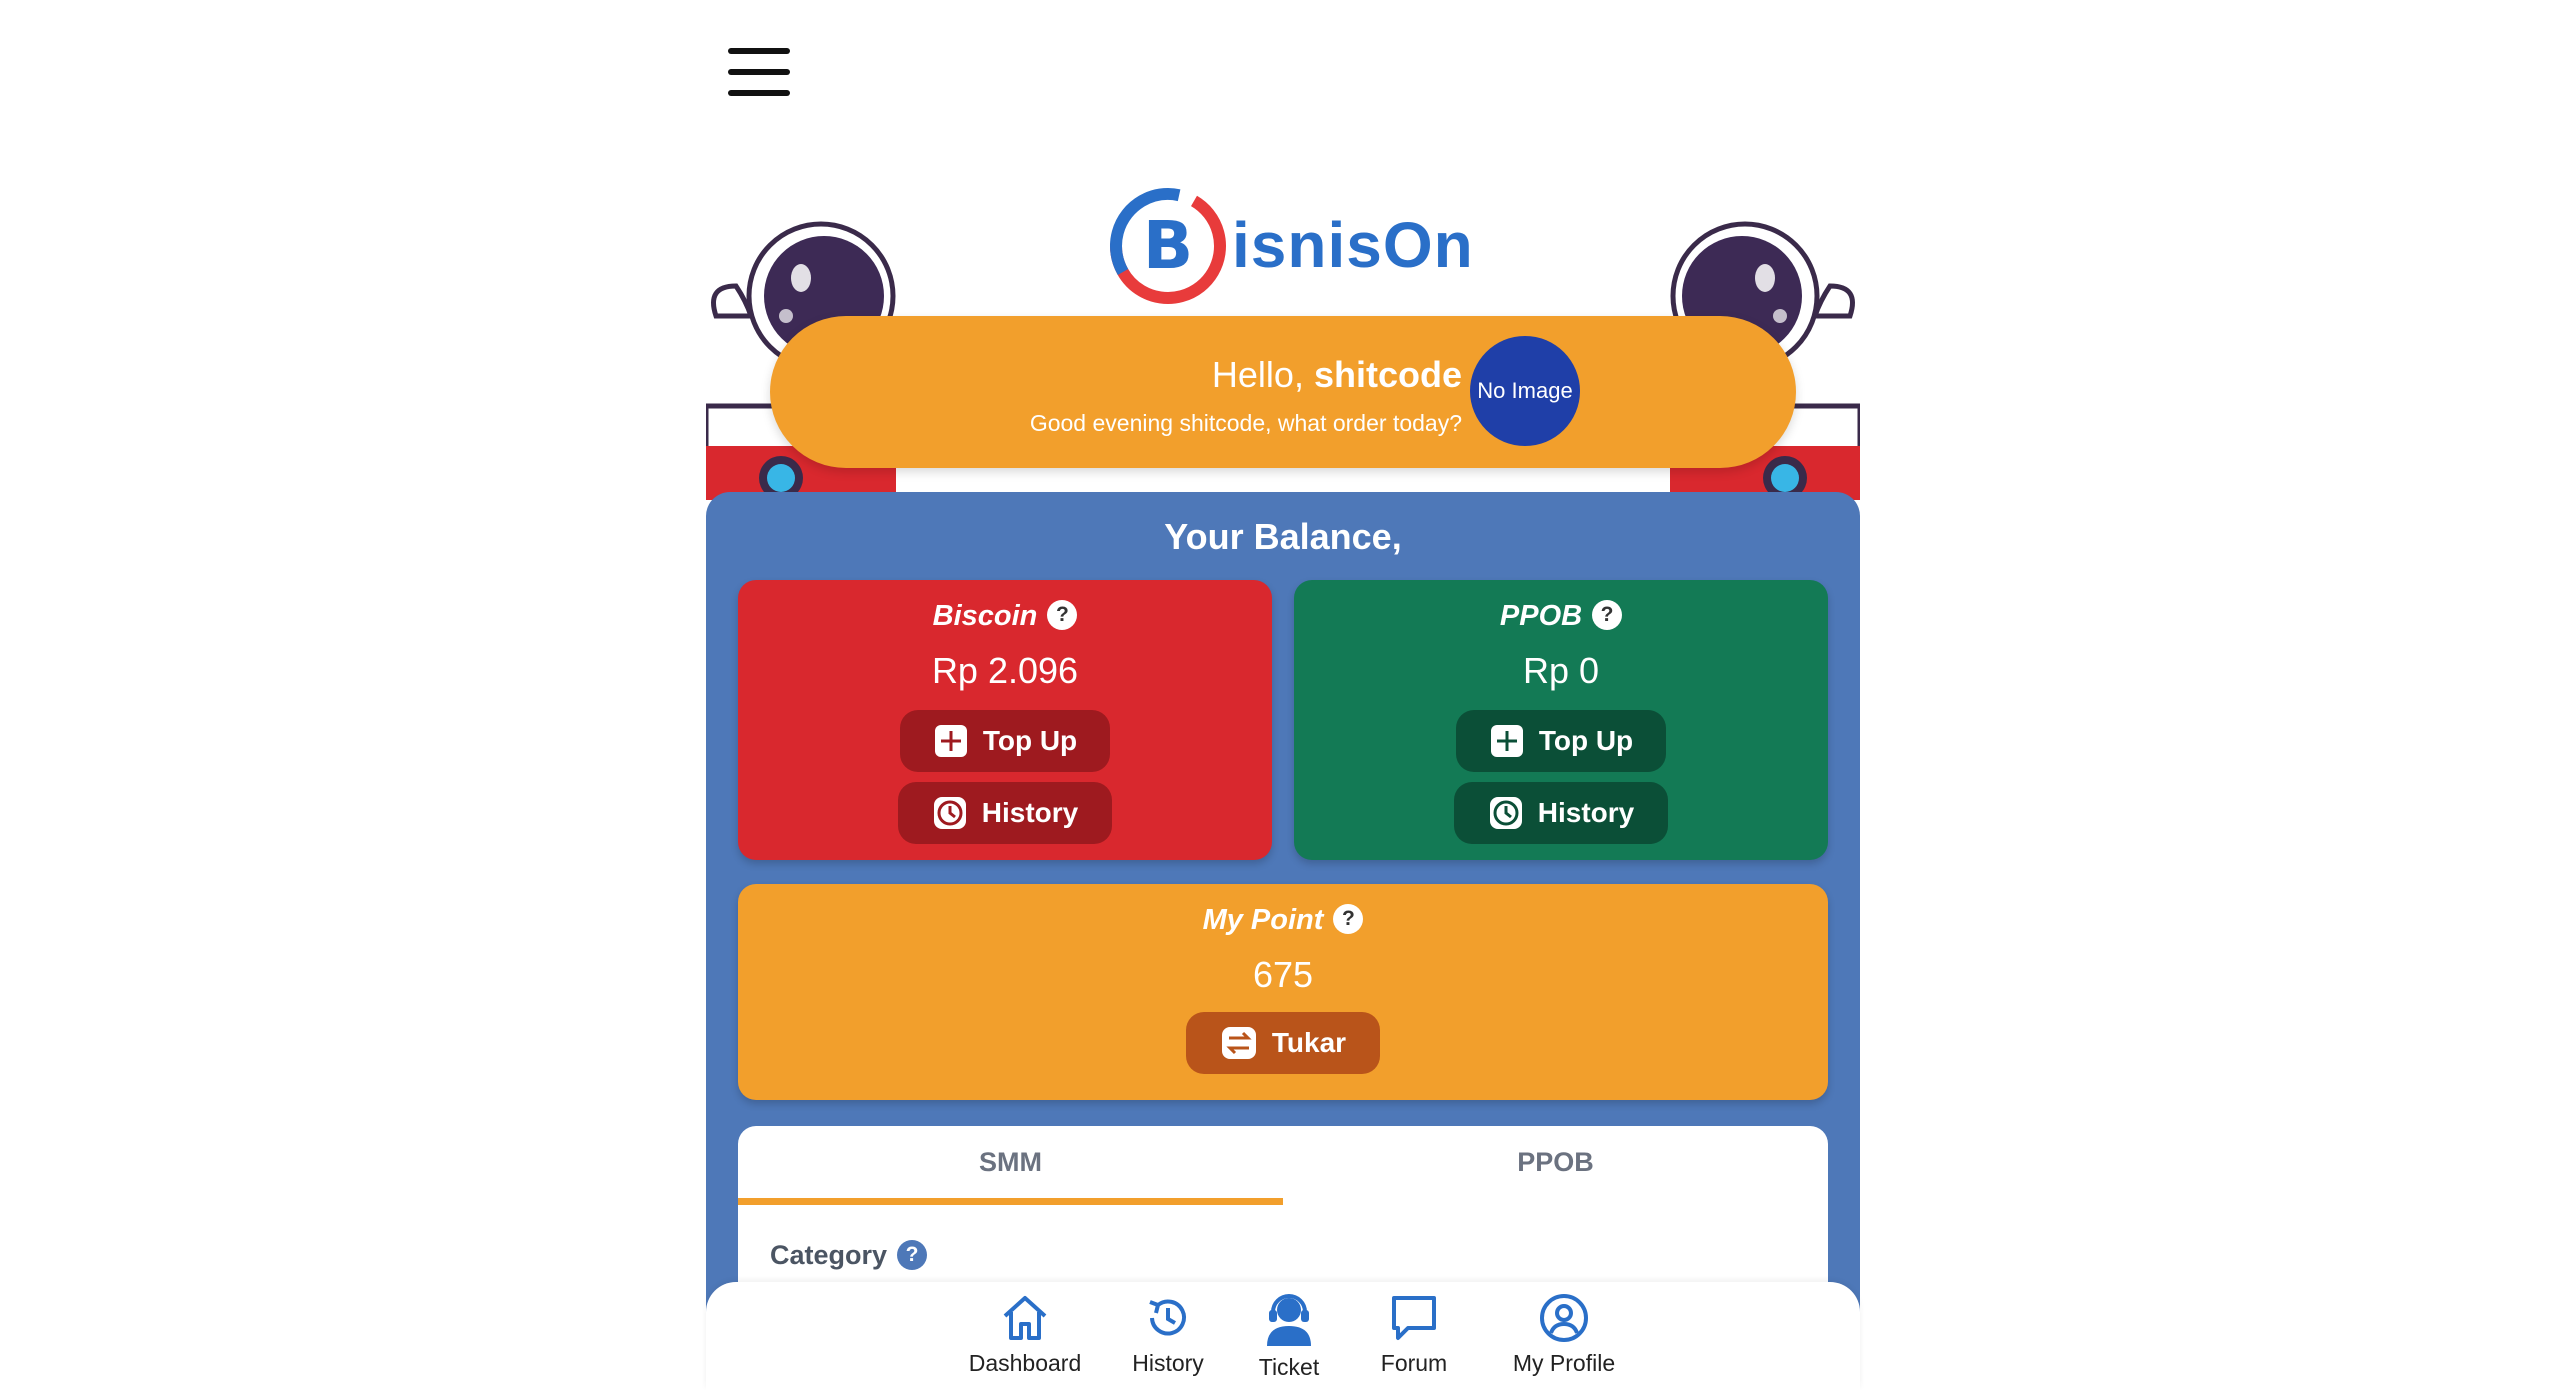 Image resolution: width=2560 pixels, height=1390 pixels. I want to click on nav-history-label: History, so click(1168, 1363).